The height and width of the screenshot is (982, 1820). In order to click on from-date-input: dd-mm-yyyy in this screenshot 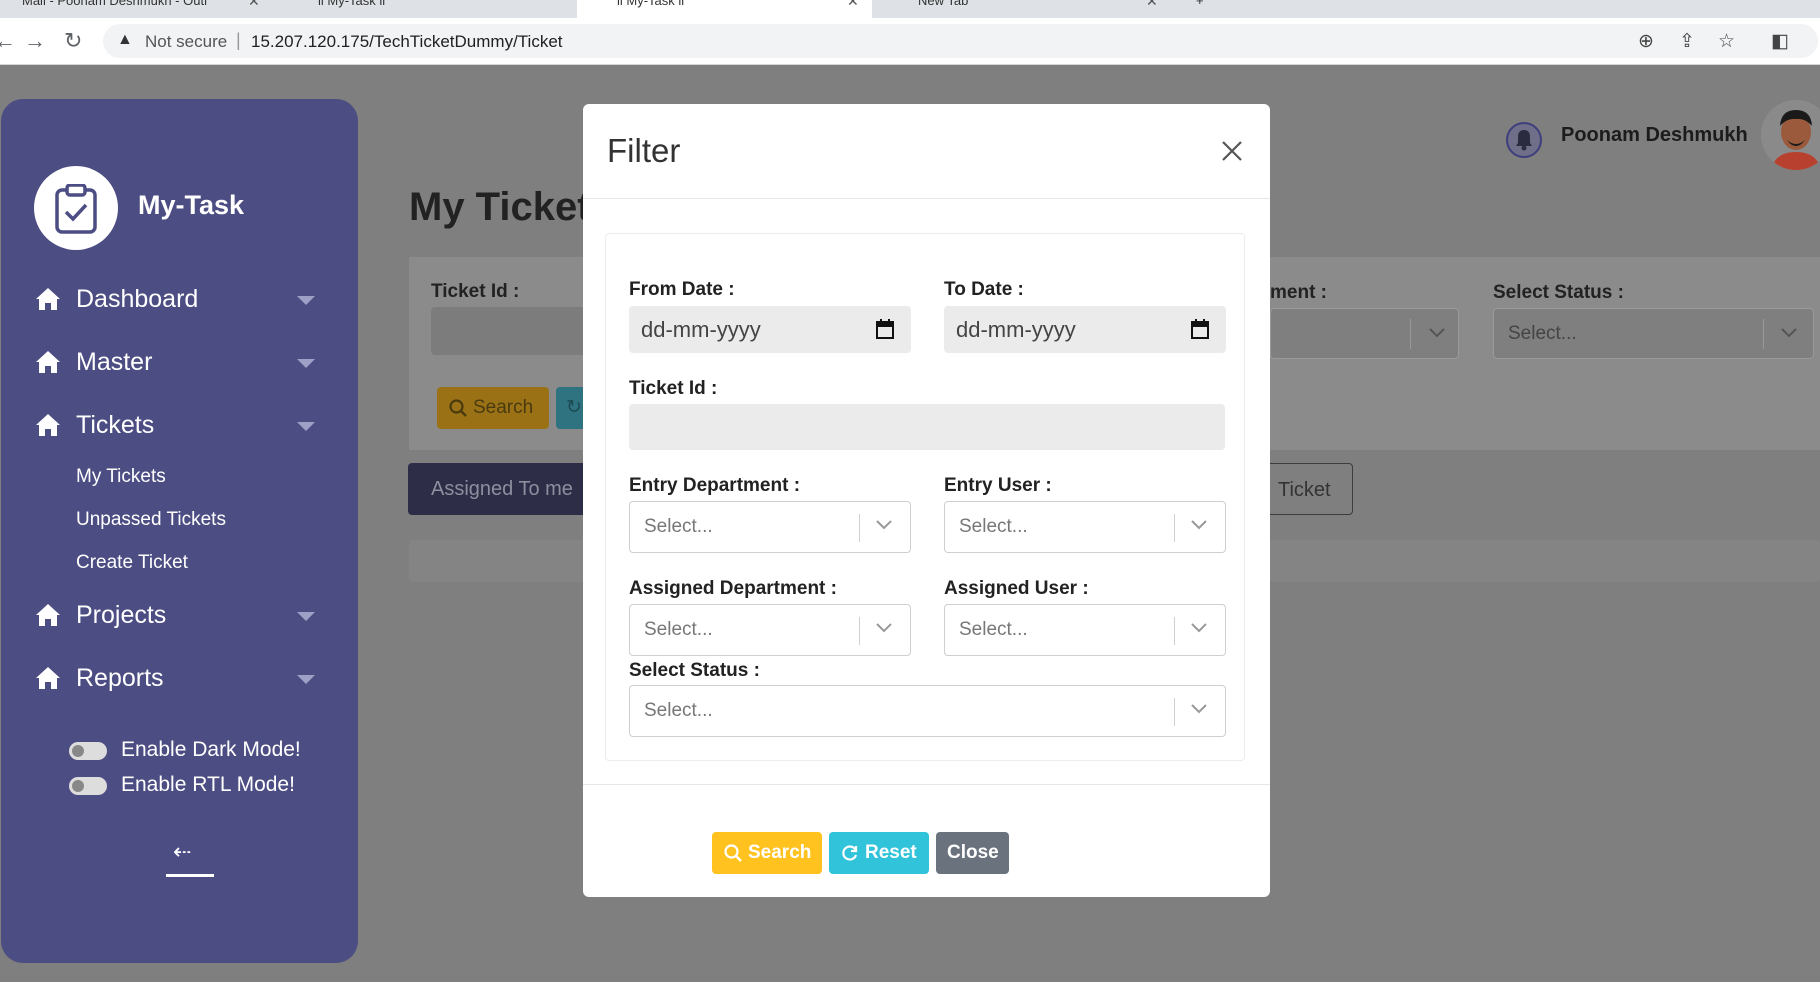, I will do `click(770, 329)`.